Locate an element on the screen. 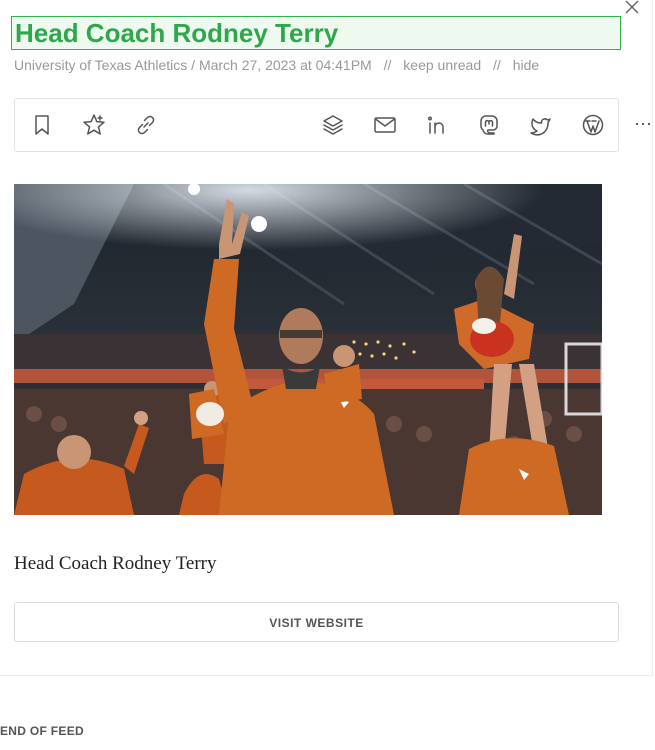 This screenshot has width=655, height=750. article-source: University of Texas Athletics is located at coordinates (101, 65).